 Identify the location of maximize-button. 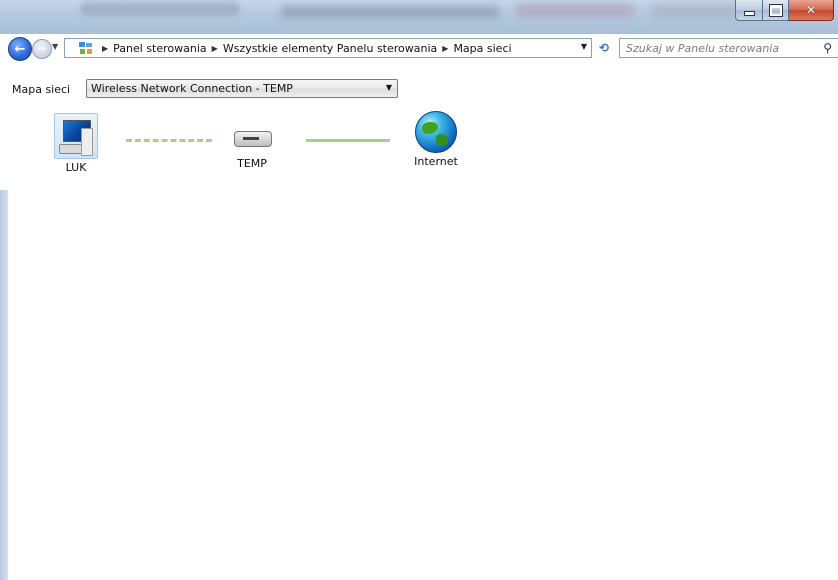
(776, 10).